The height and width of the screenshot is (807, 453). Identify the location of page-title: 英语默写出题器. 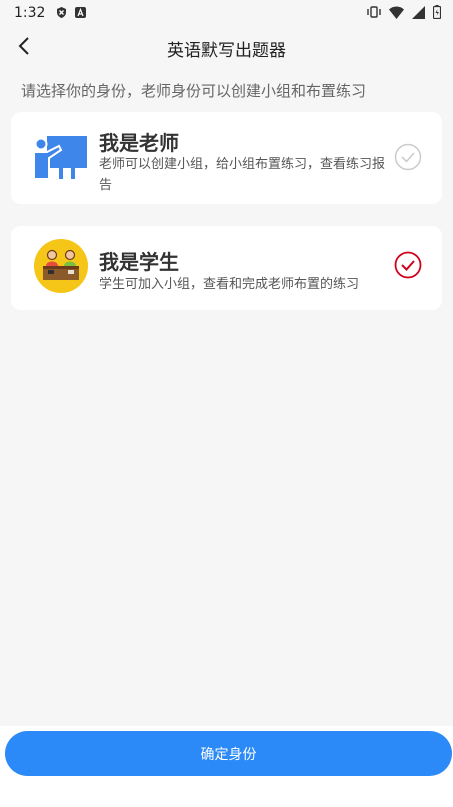
(226, 51).